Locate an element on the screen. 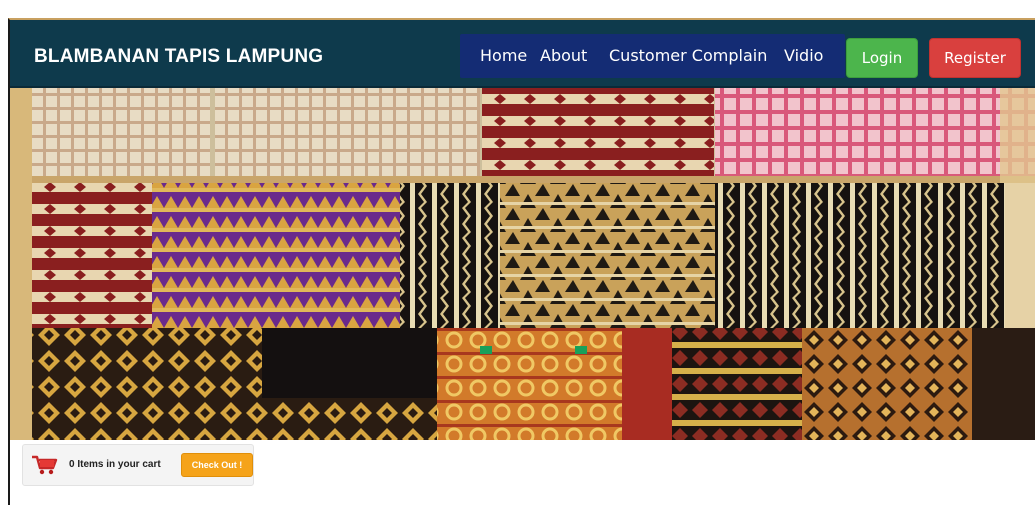 Image resolution: width=1035 pixels, height=505 pixels. register-button: Register is located at coordinates (975, 58).